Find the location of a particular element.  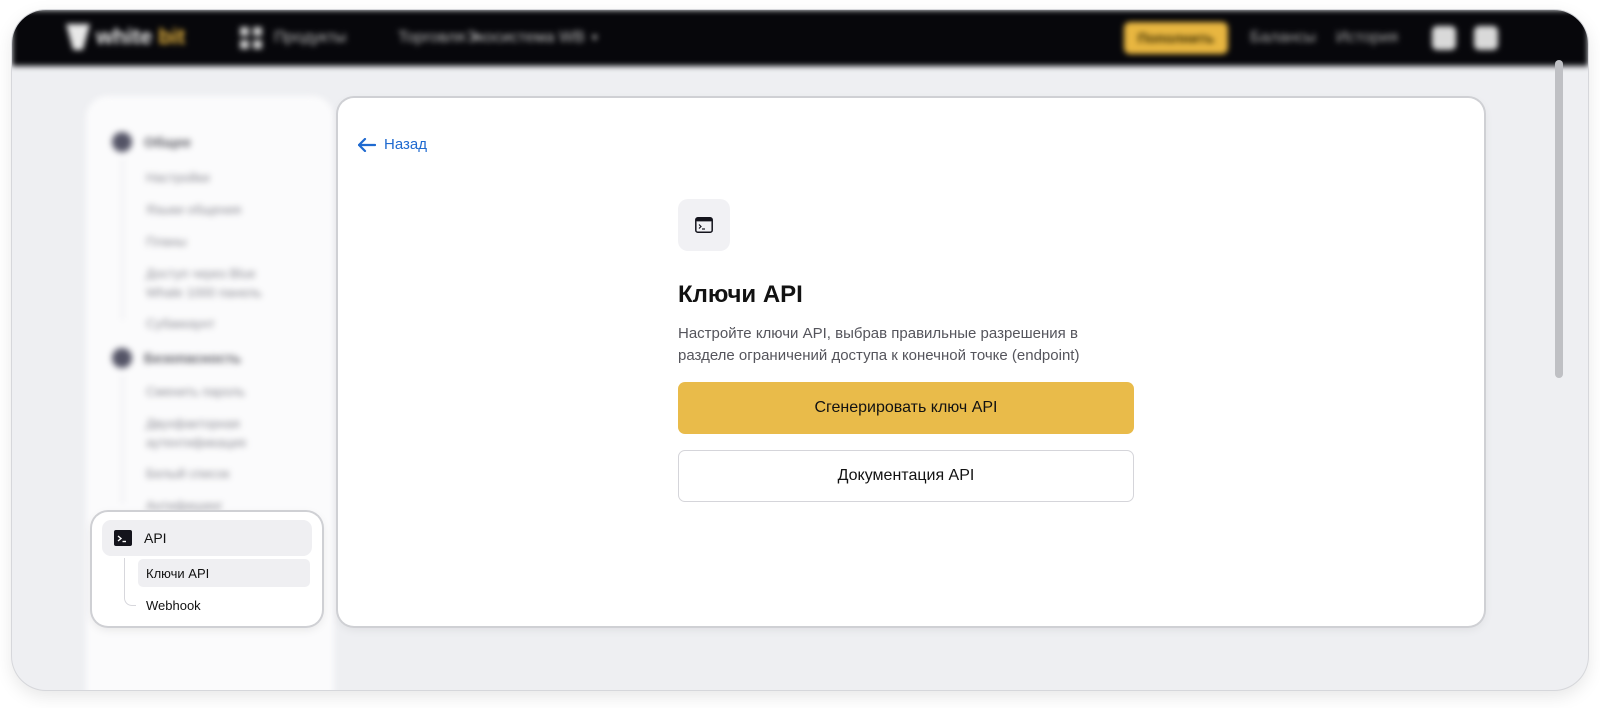

sidebar-item-webhook: Webhook is located at coordinates (224, 605).